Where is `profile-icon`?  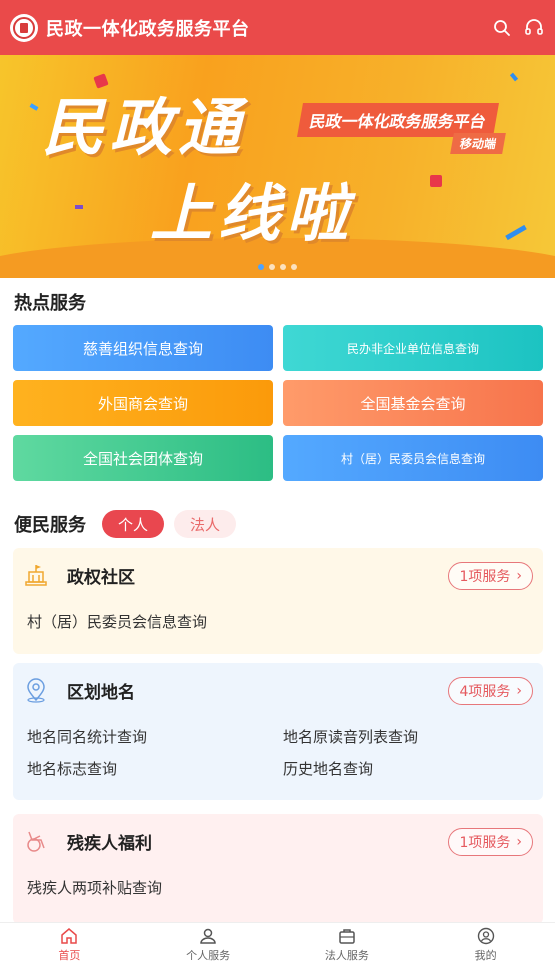
profile-icon is located at coordinates (485, 936).